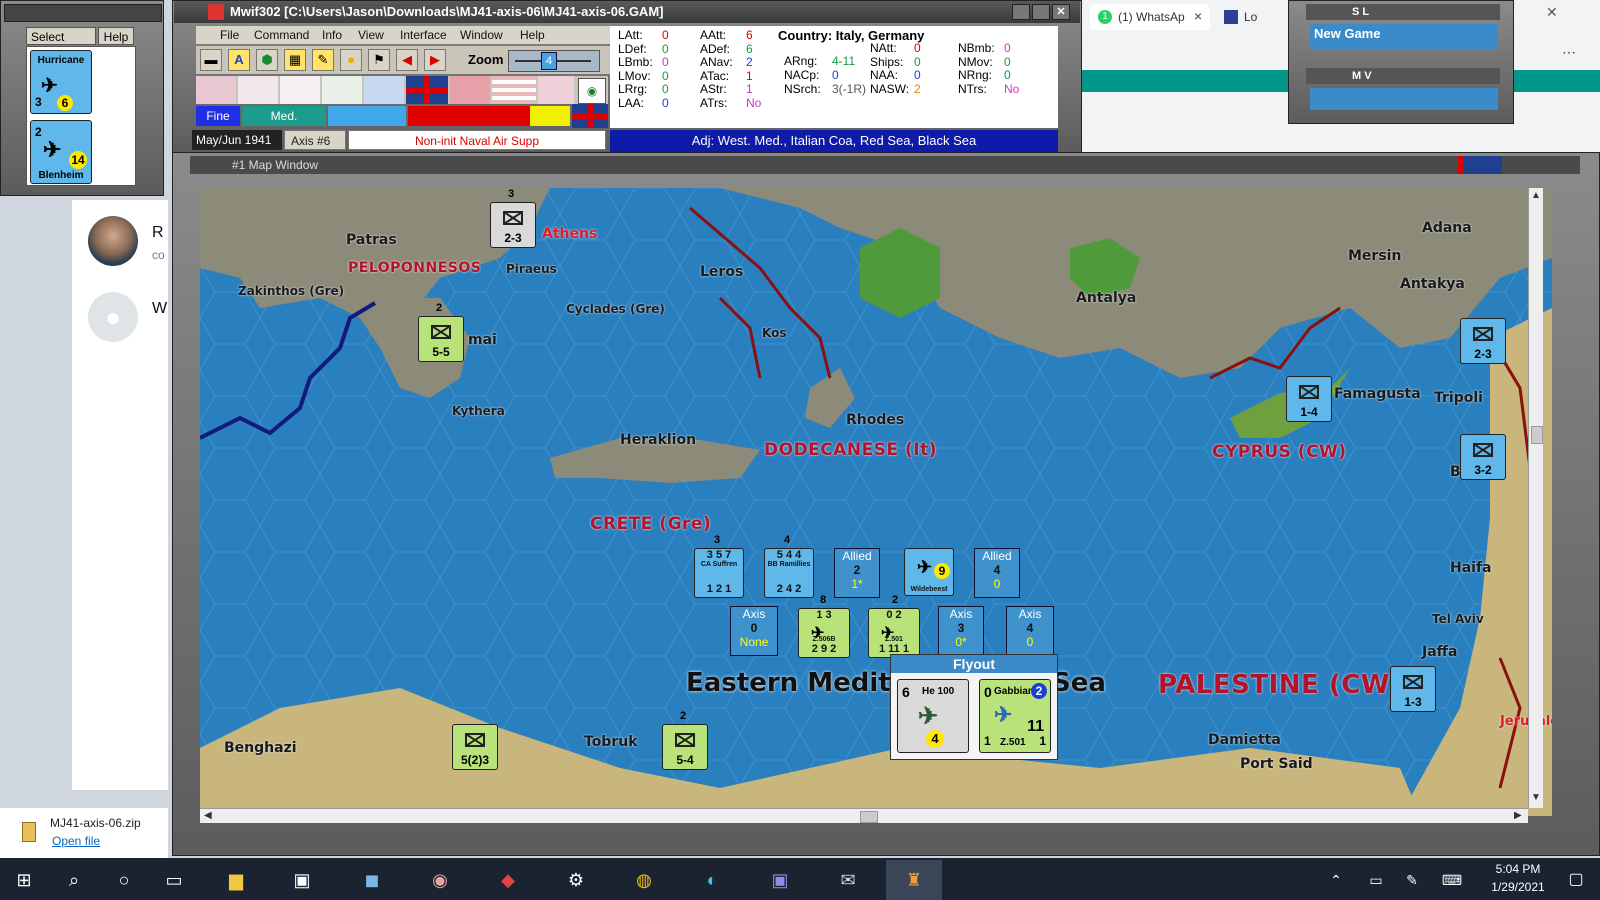 Image resolution: width=1600 pixels, height=900 pixels. I want to click on city-tobruk: Tobruk, so click(611, 742).